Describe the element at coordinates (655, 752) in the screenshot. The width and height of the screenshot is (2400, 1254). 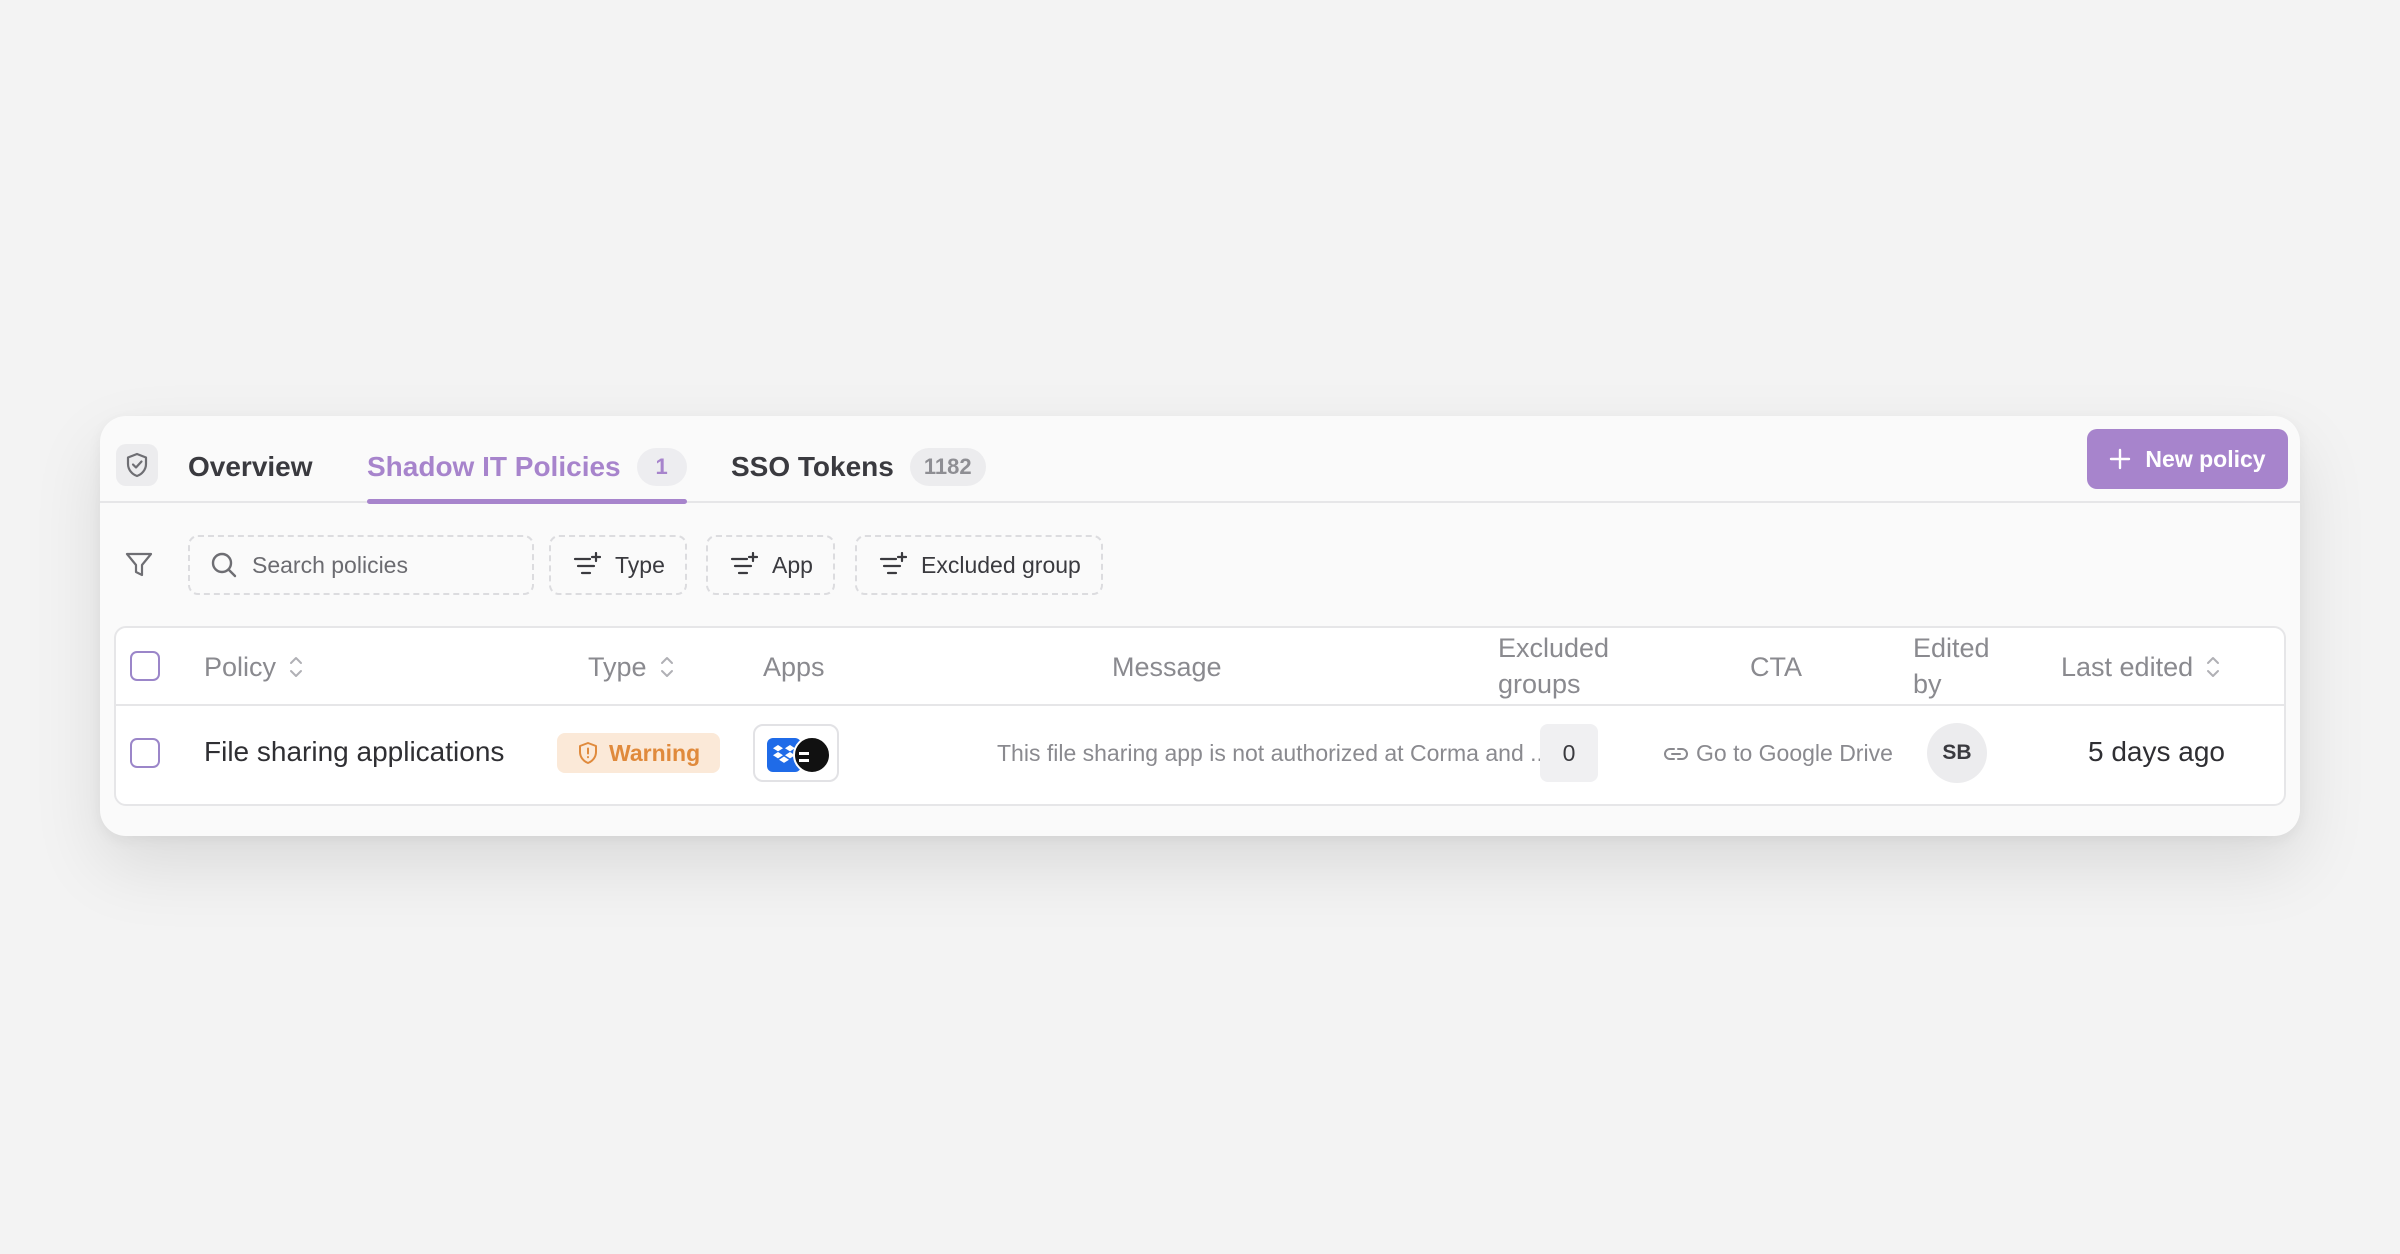
I see `type-label: Warning` at that location.